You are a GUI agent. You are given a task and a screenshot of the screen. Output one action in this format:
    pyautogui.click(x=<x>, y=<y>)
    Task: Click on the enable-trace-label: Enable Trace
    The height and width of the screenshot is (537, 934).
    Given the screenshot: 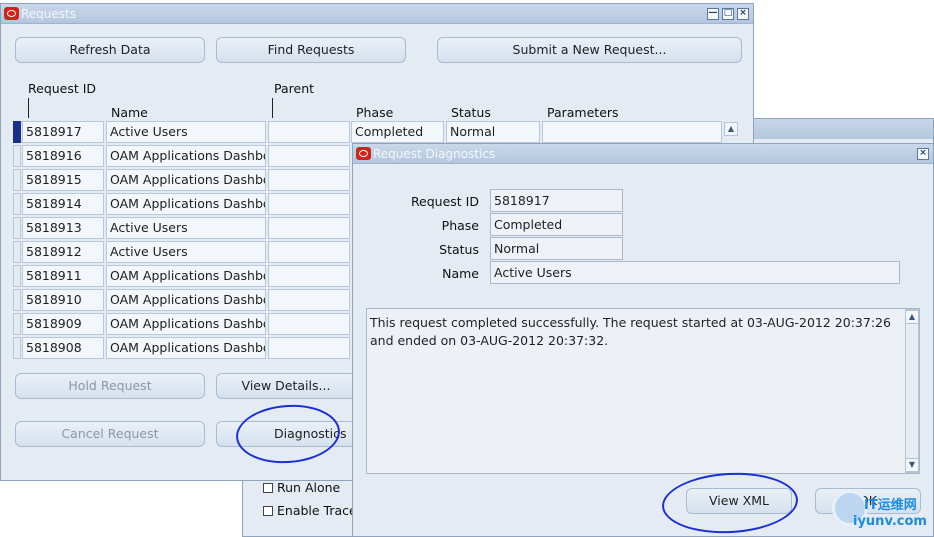 What is the action you would take?
    pyautogui.click(x=317, y=510)
    